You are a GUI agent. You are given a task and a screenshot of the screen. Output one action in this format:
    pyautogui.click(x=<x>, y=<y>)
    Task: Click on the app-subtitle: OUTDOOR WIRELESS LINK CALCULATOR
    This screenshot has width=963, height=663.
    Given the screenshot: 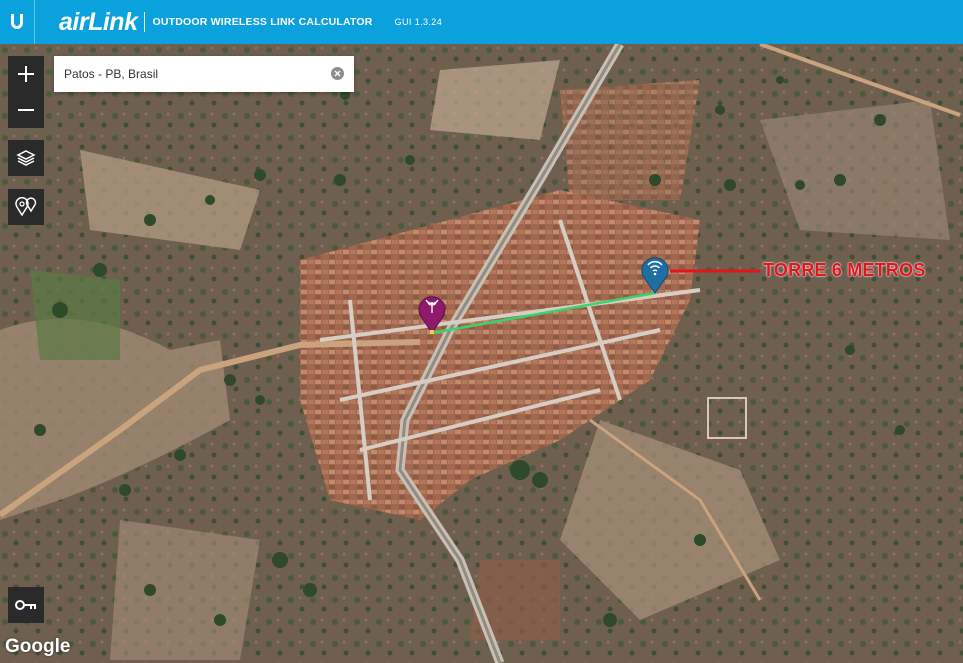 What is the action you would take?
    pyautogui.click(x=262, y=22)
    